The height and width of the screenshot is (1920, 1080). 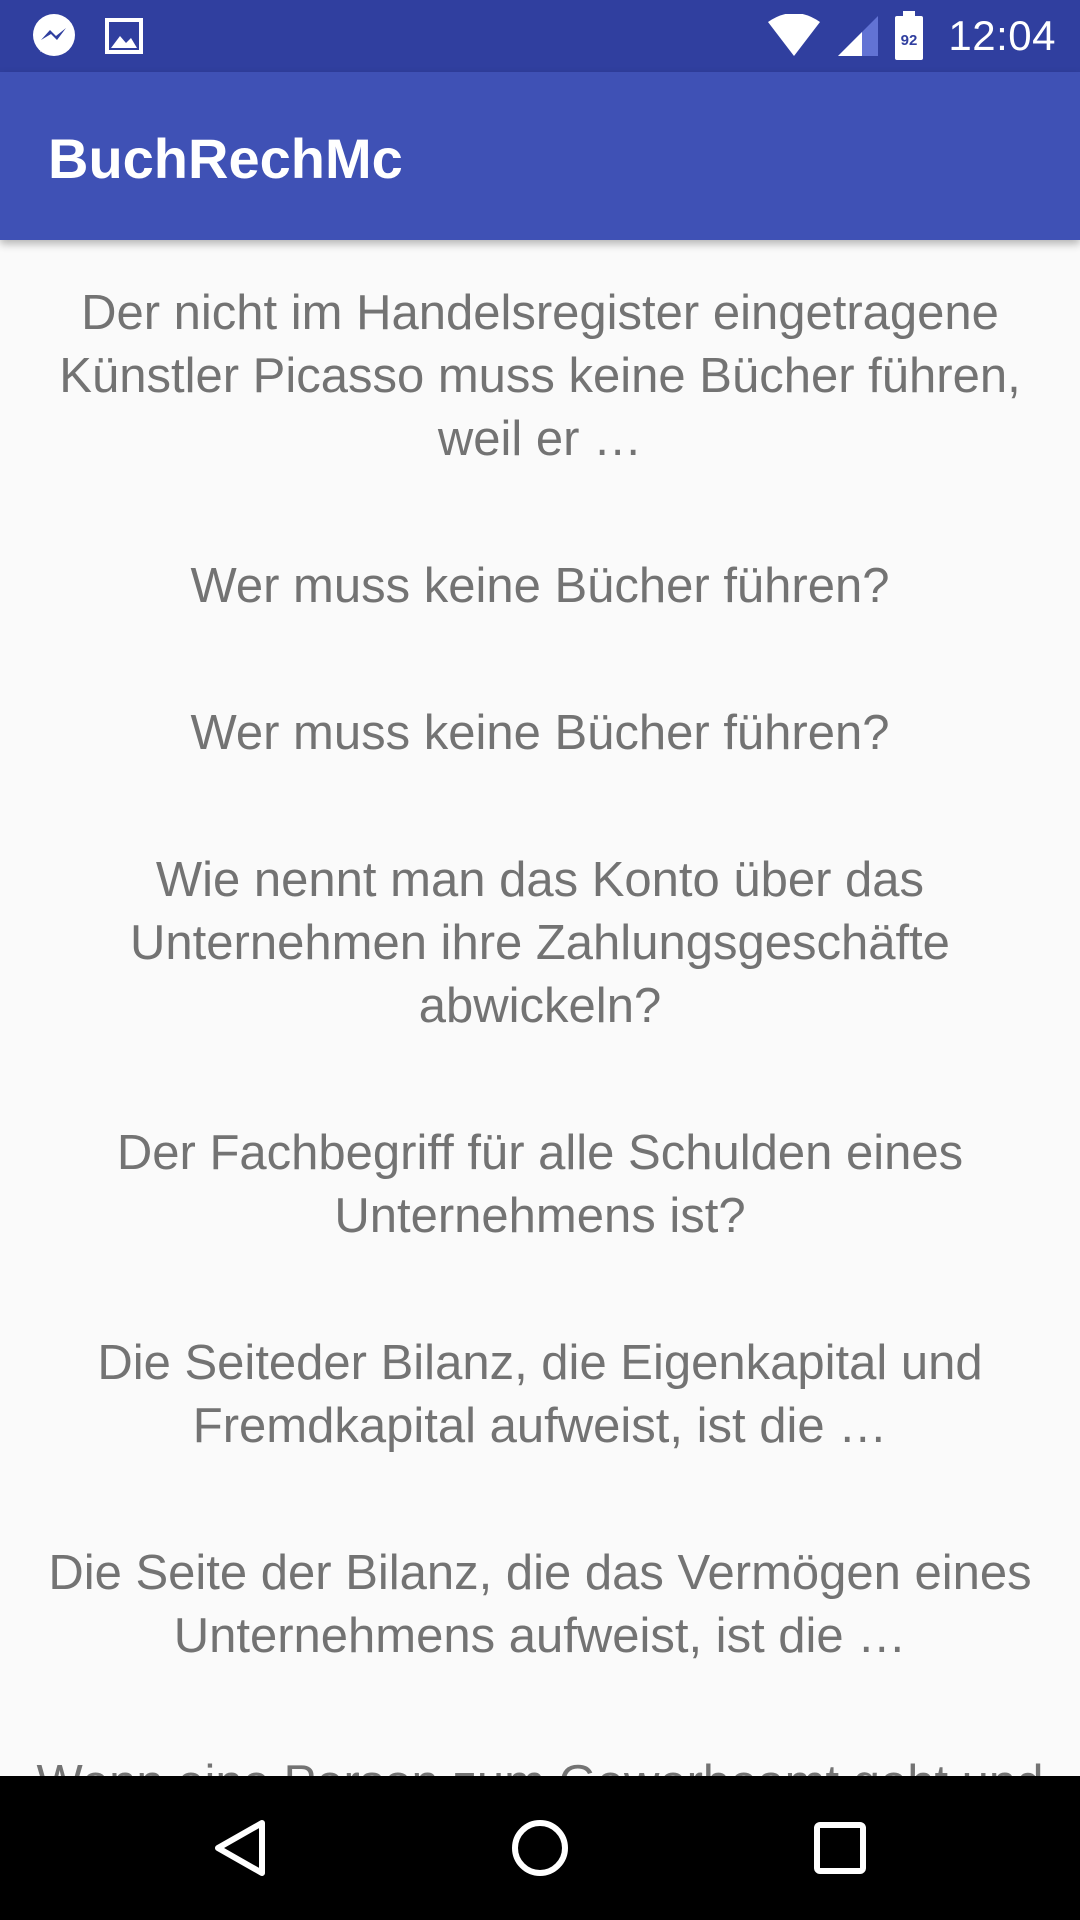 What do you see at coordinates (1002, 35) in the screenshot?
I see `status-clock: 12:04` at bounding box center [1002, 35].